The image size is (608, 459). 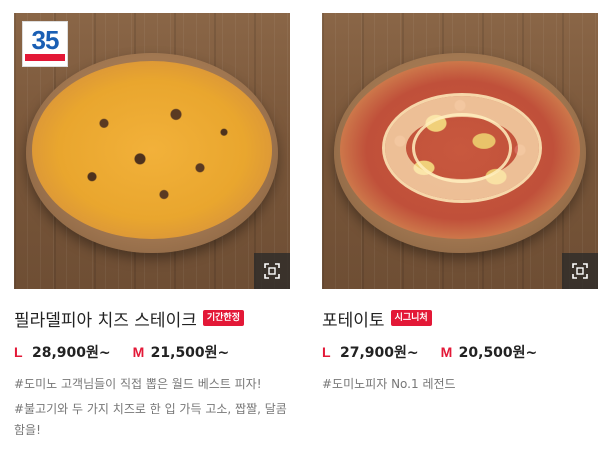 What do you see at coordinates (379, 353) in the screenshot?
I see `price-l: 27,900원~` at bounding box center [379, 353].